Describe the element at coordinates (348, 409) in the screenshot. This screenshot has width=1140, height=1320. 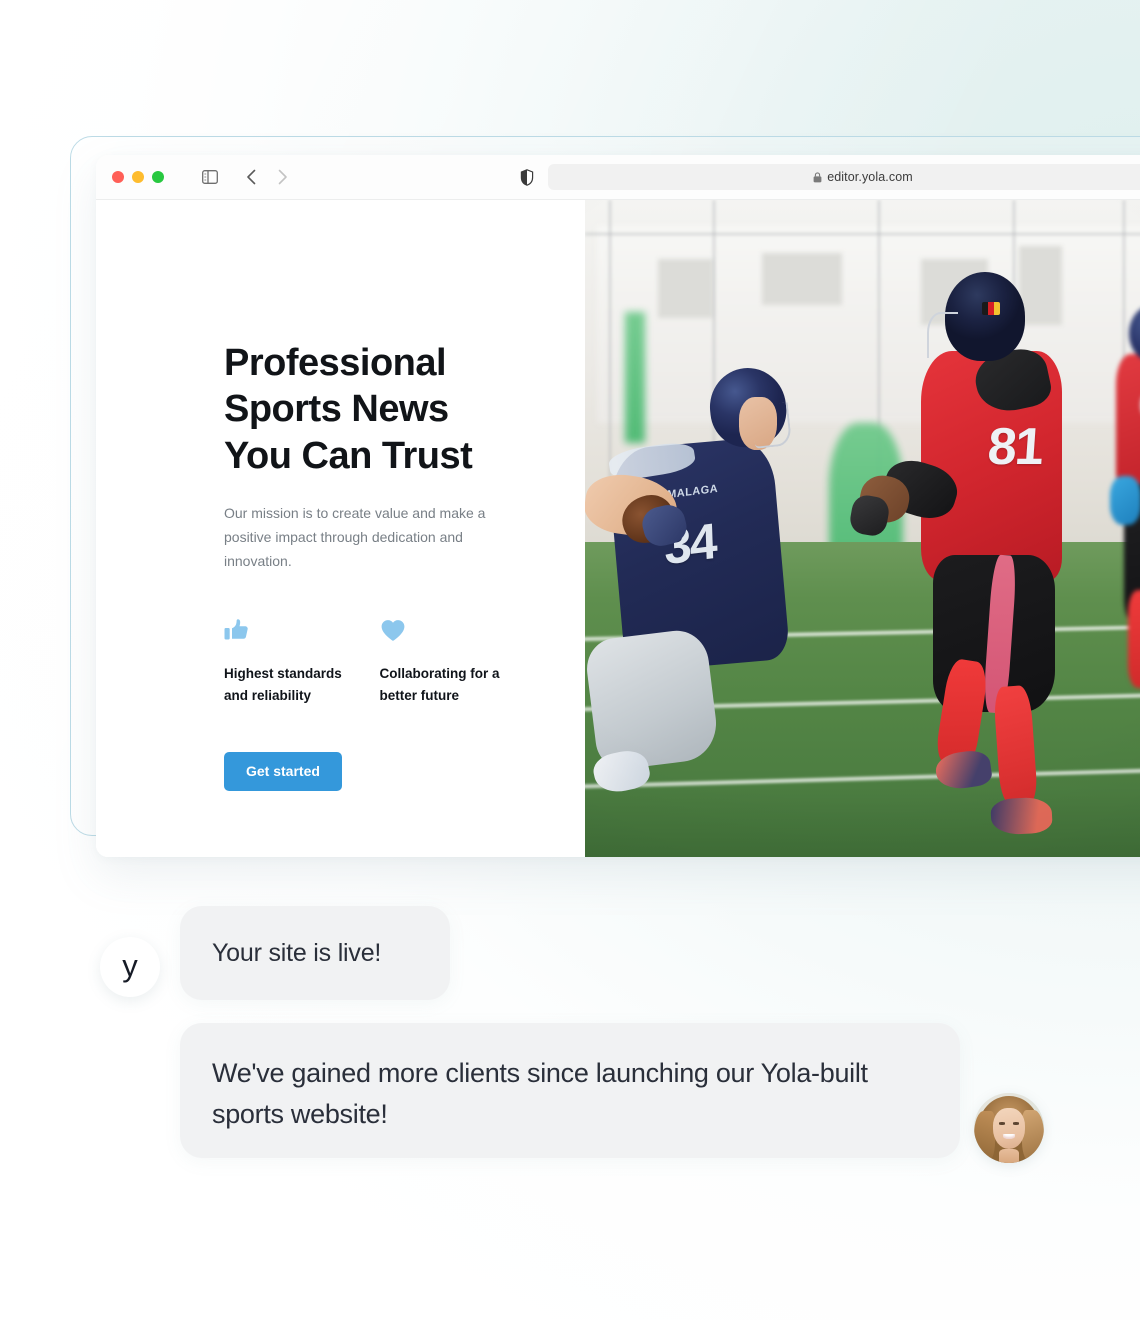
I see `hero-heading: Professional Sports News You Can Trust` at that location.